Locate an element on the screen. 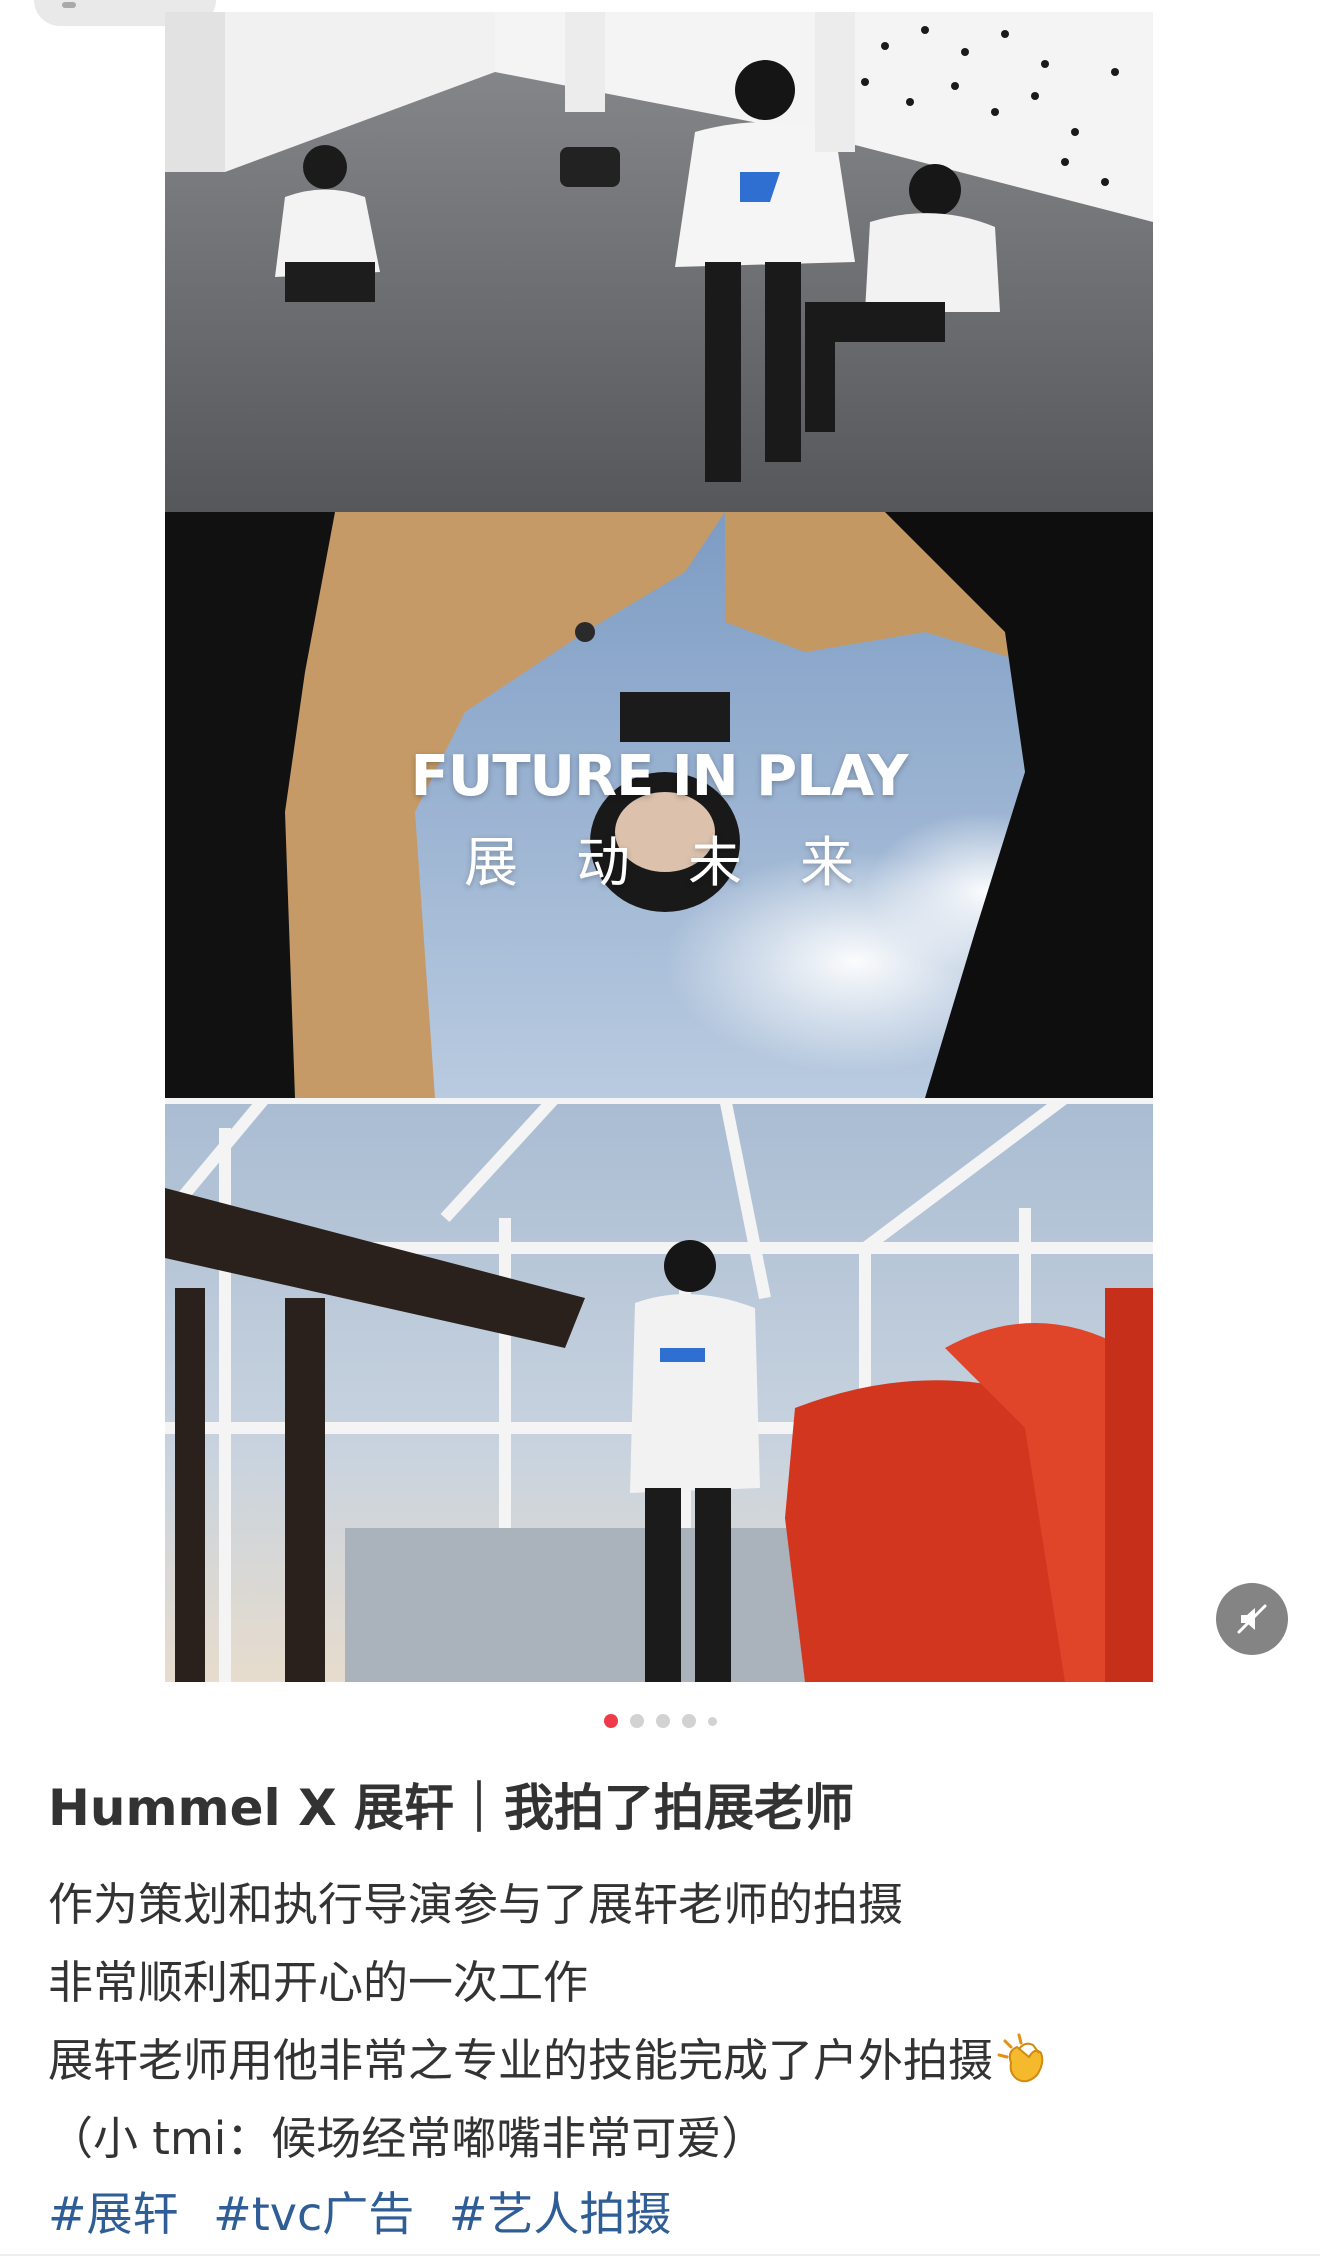 The height and width of the screenshot is (2260, 1320). hashtag-row: #展轩 #tvc广告 #艺人拍摄 is located at coordinates (369, 2211).